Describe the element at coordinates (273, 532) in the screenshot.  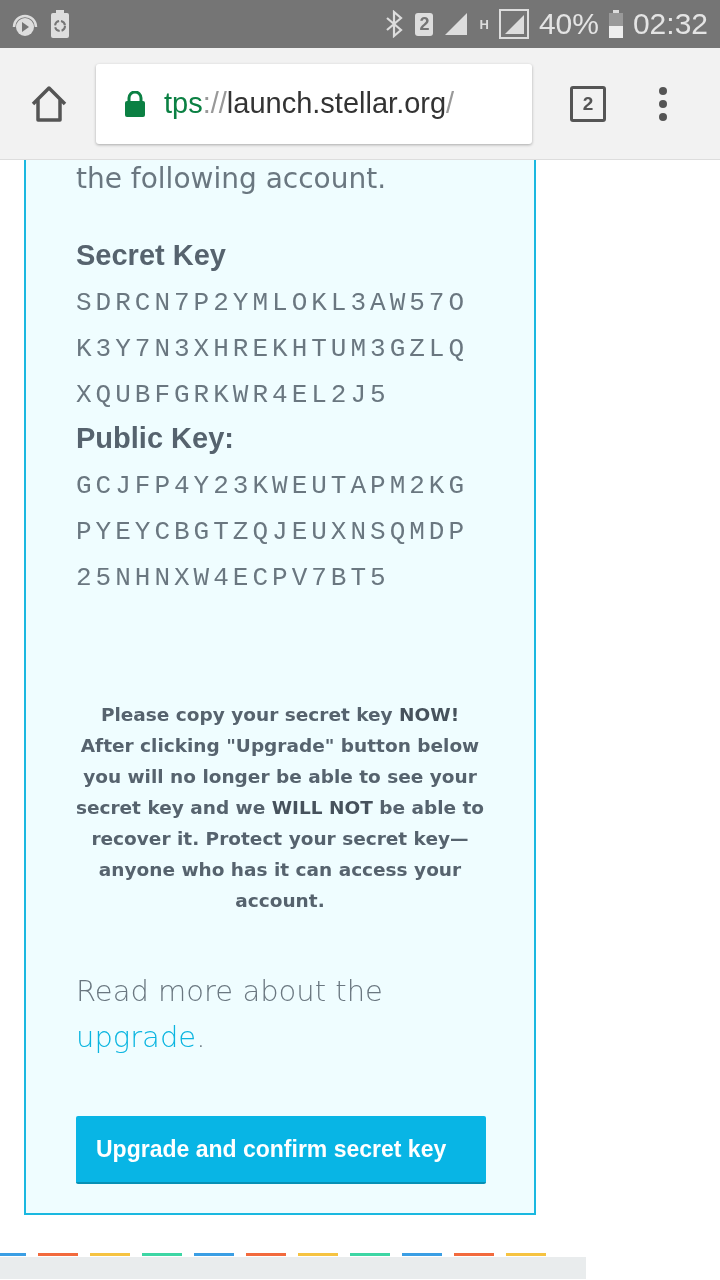
I see `public-key-value: GCJFP4Y23KWEUTAPM2KGPYEYCBGTZQJEUXNSQMDP25NHNXW4ECPV7BT5` at that location.